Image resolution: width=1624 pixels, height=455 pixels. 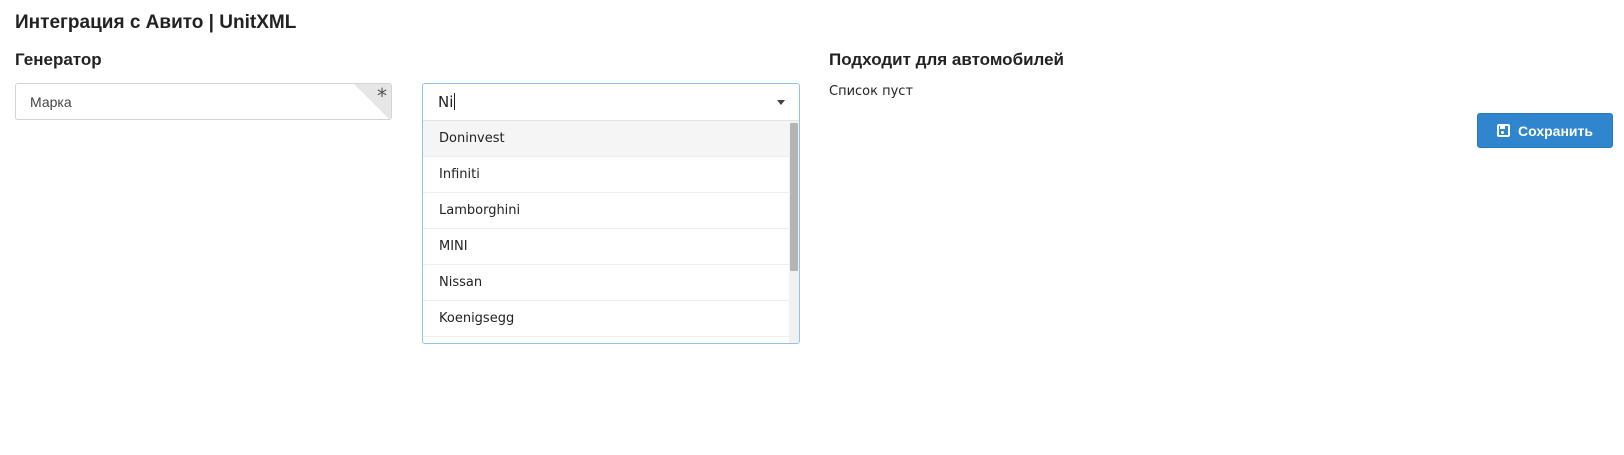 I want to click on empty-list-text: Список пуст, so click(x=871, y=91).